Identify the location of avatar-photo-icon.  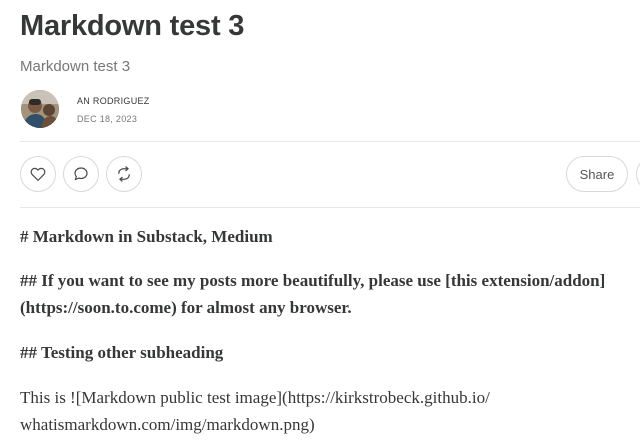
(40, 109).